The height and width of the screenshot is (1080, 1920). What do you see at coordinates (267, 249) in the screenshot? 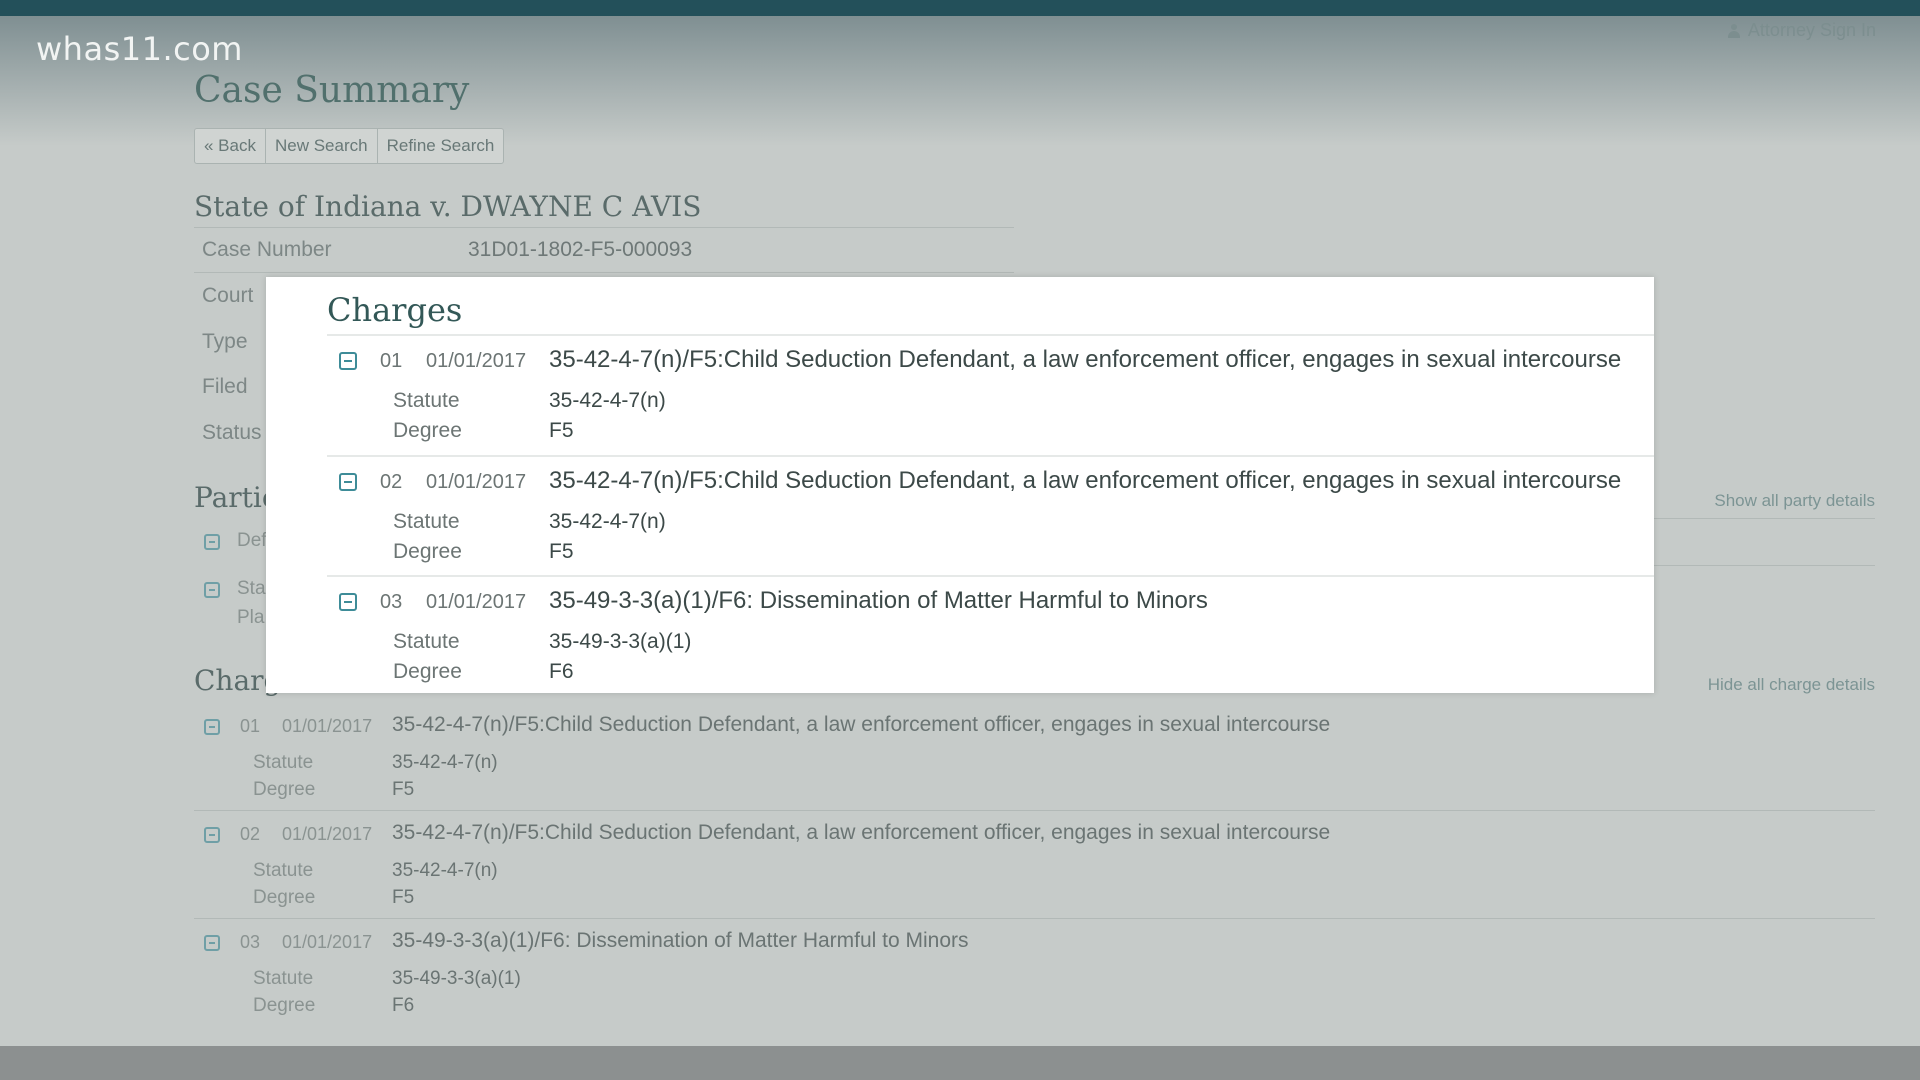
I see `case-number-label: Case Number` at bounding box center [267, 249].